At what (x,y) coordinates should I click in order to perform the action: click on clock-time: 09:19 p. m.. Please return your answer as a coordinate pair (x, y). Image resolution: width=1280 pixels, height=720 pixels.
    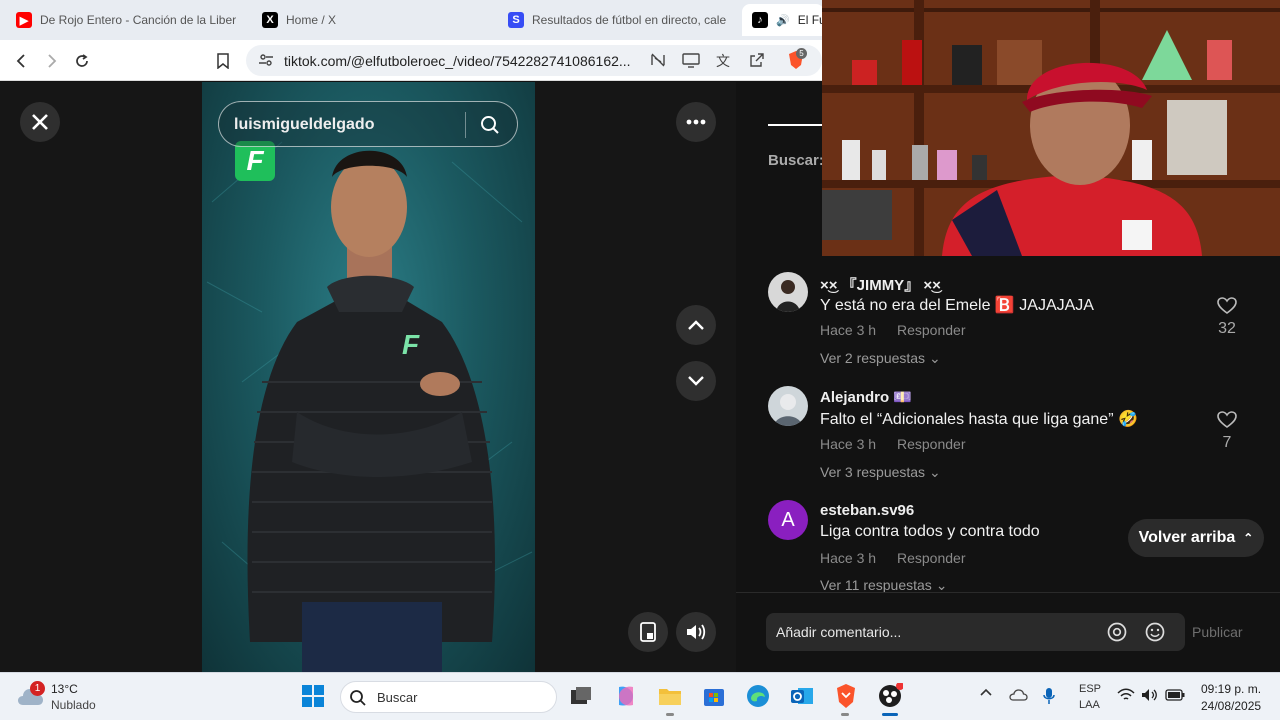
    Looking at the image, I should click on (1231, 689).